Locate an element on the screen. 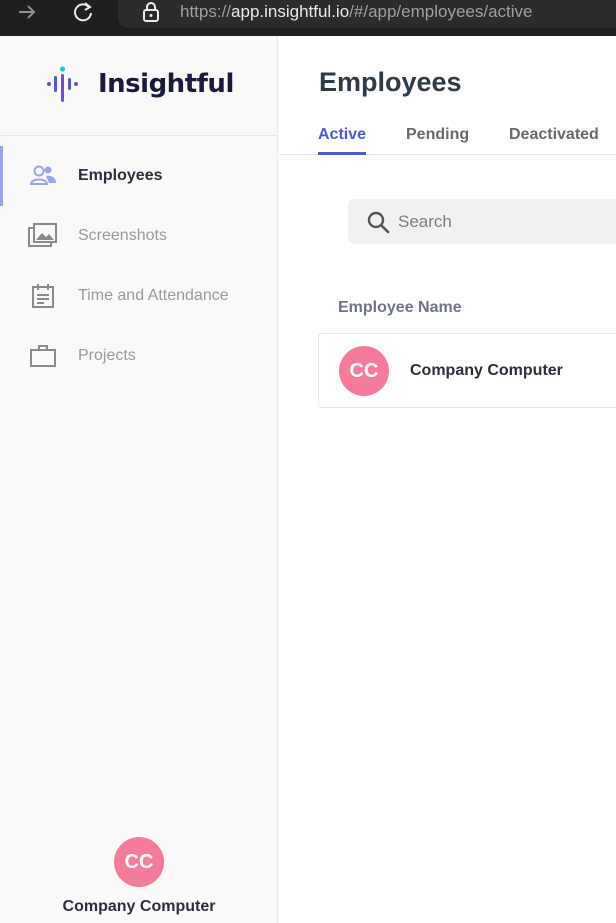 The image size is (616, 923). tab-active: Active is located at coordinates (342, 135).